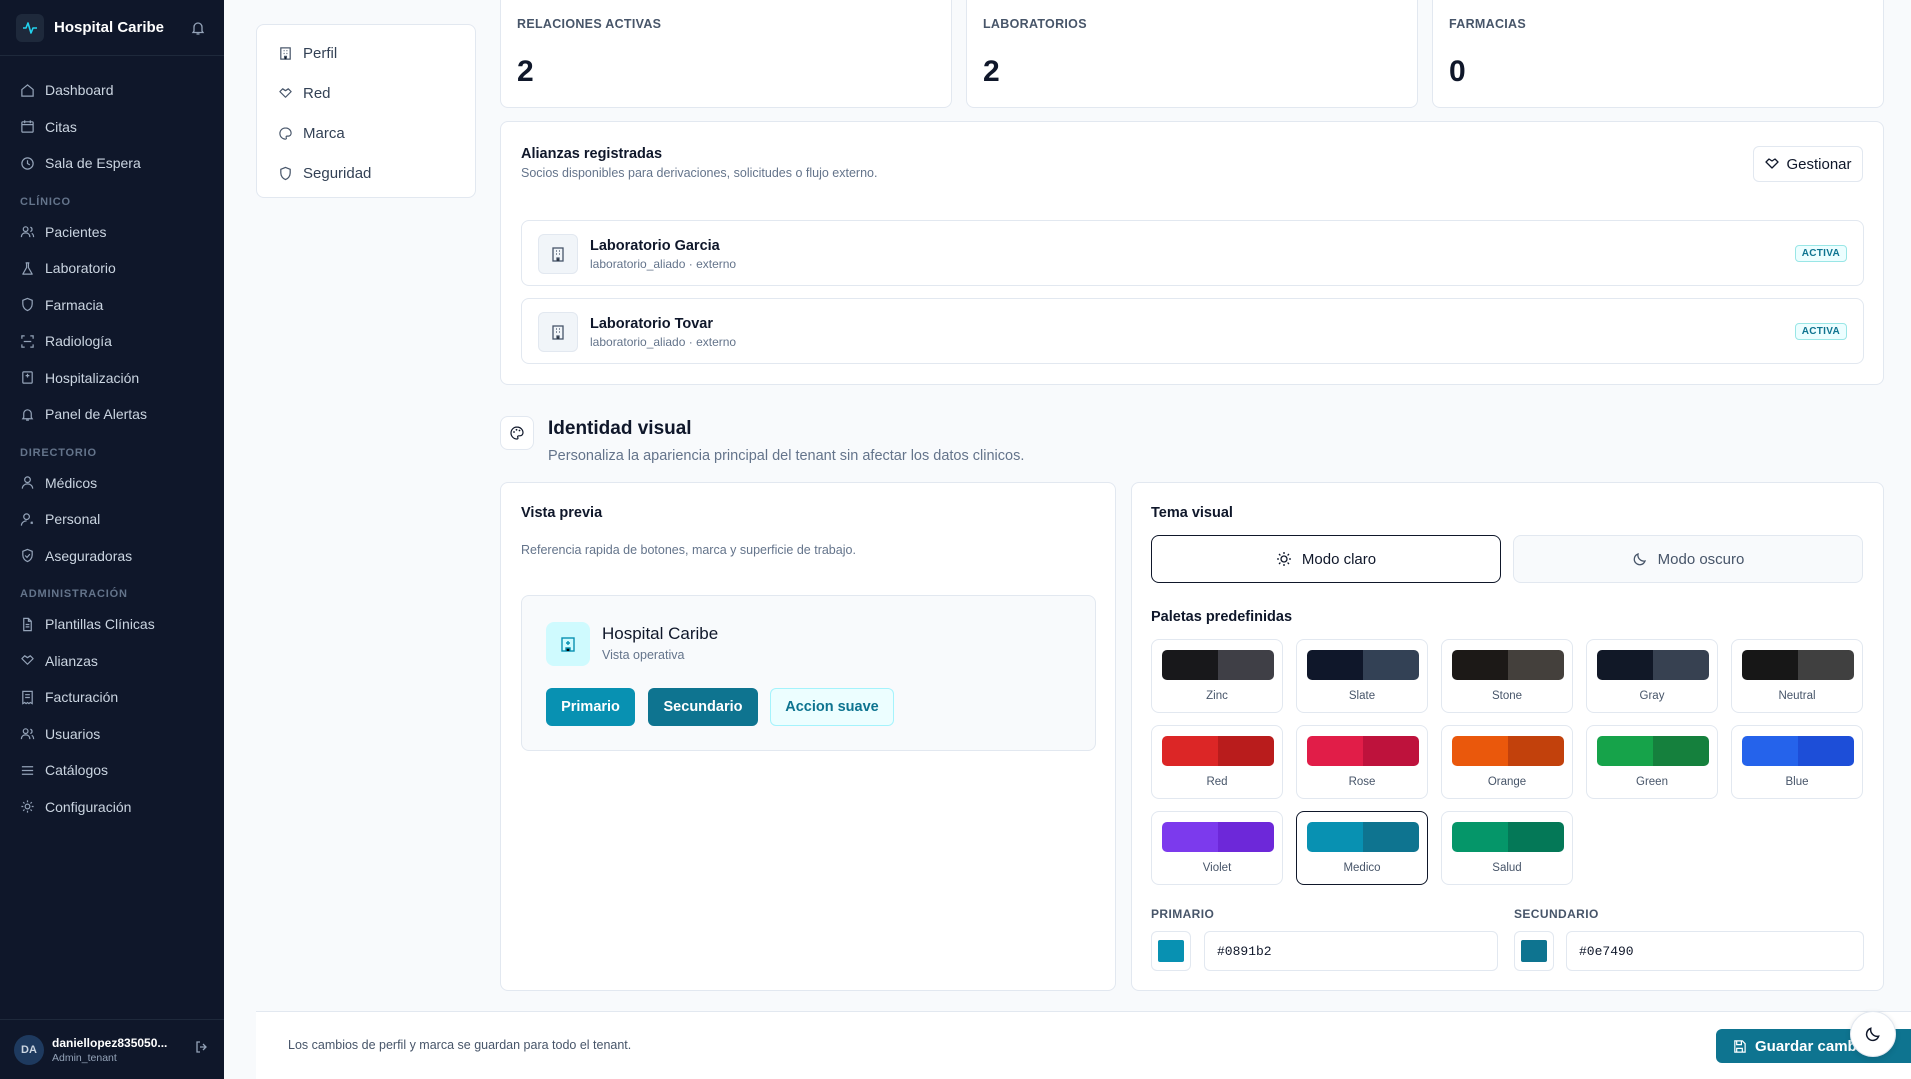 The width and height of the screenshot is (1911, 1079). I want to click on manage-alliances-button: Gestionar, so click(1808, 164).